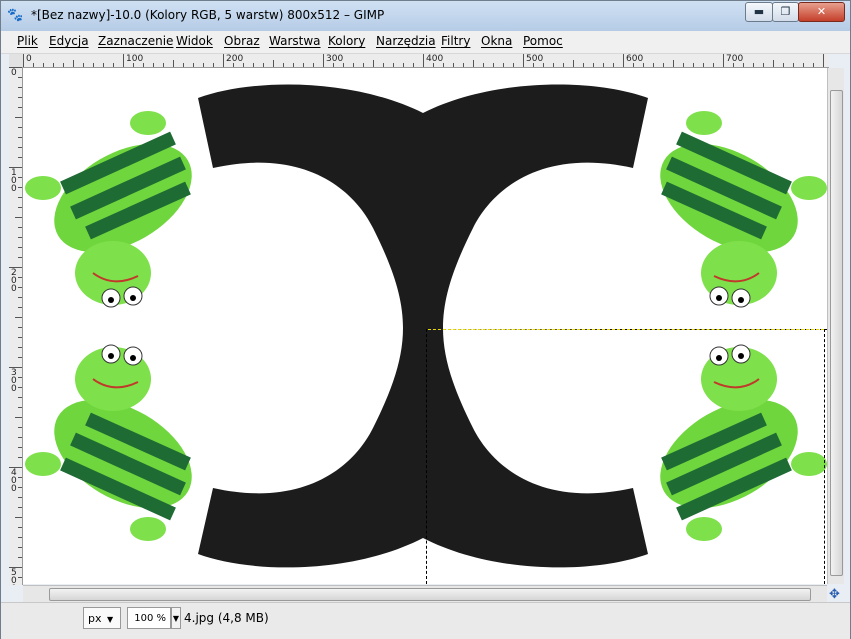 The image size is (851, 639). What do you see at coordinates (15, 15) in the screenshot?
I see `gimp-icon: 🐾` at bounding box center [15, 15].